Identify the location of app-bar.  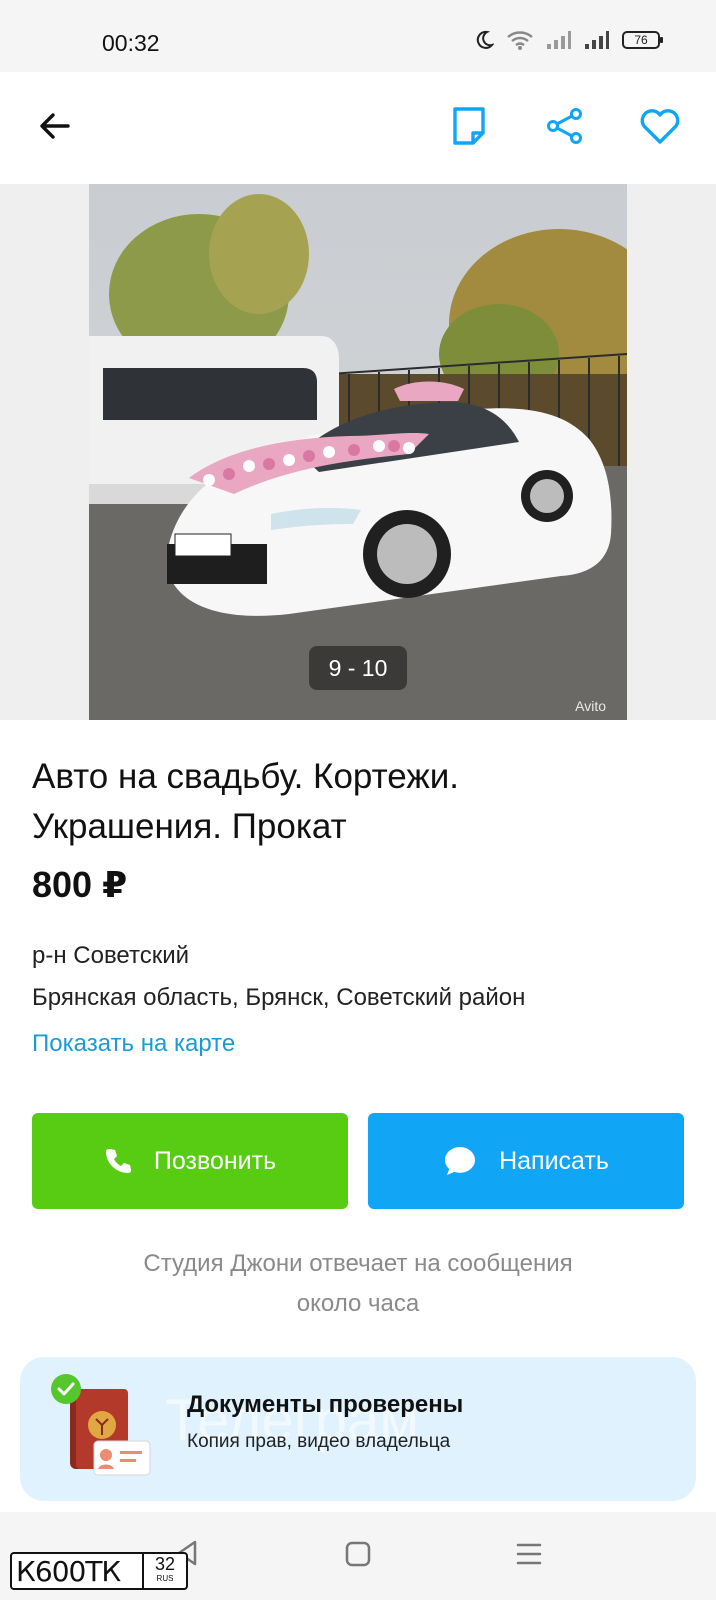
(358, 128).